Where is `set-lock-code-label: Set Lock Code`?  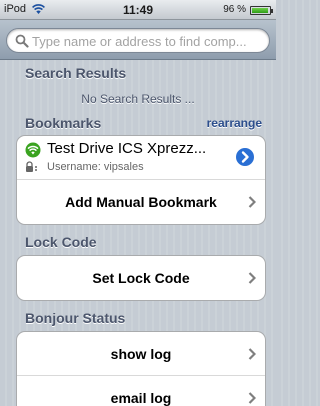
set-lock-code-label: Set Lock Code is located at coordinates (141, 278).